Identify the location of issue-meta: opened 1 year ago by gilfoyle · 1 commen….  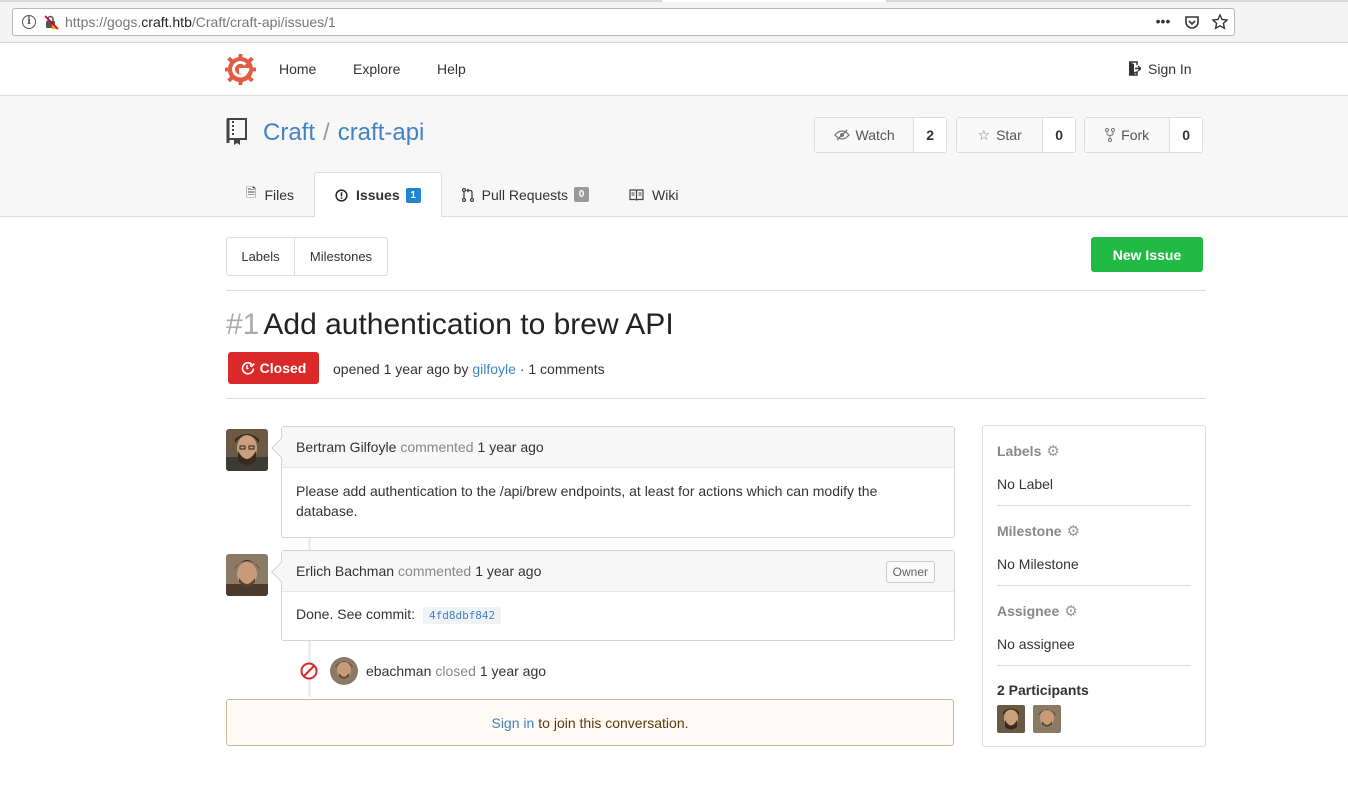
(469, 369).